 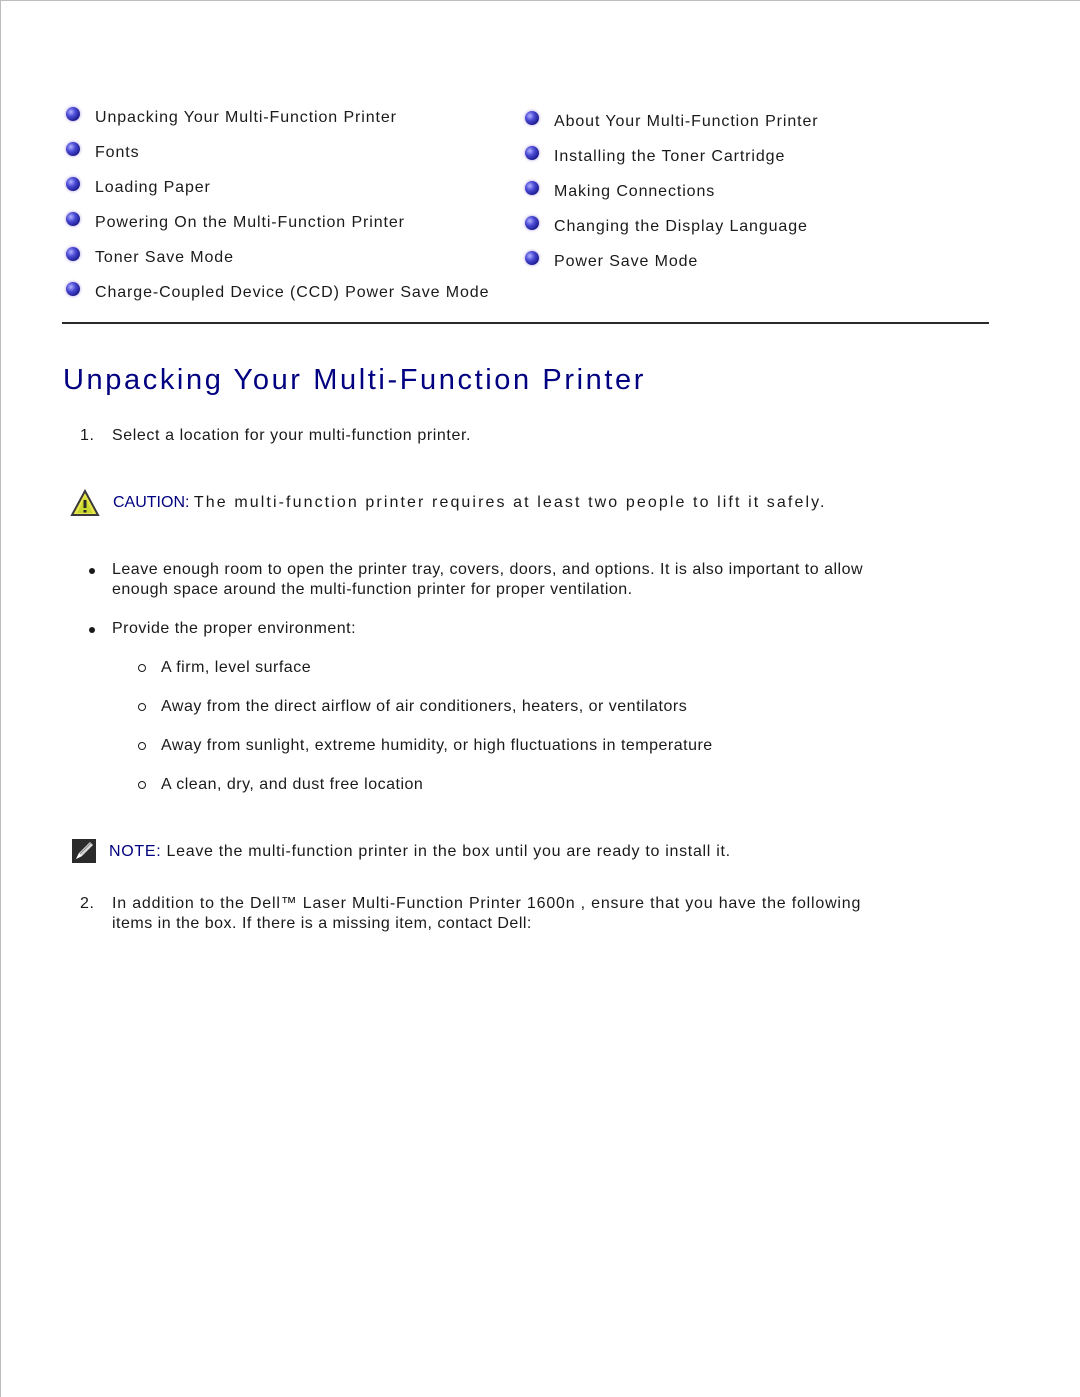 What do you see at coordinates (234, 628) in the screenshot?
I see `list-item-text: Provide the proper environment:` at bounding box center [234, 628].